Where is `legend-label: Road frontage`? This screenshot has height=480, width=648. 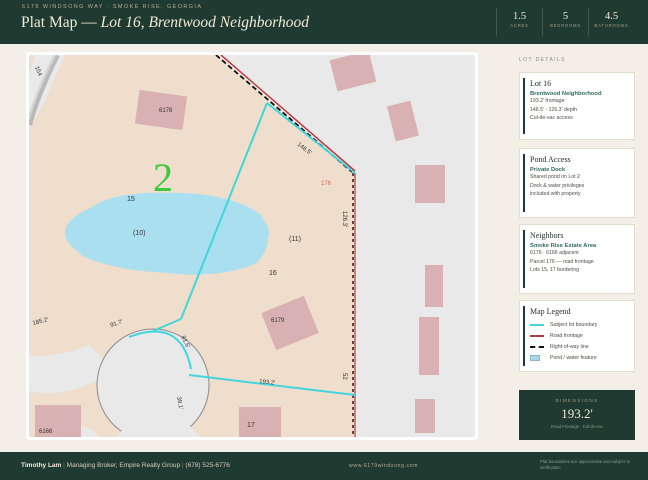 legend-label: Road frontage is located at coordinates (566, 335).